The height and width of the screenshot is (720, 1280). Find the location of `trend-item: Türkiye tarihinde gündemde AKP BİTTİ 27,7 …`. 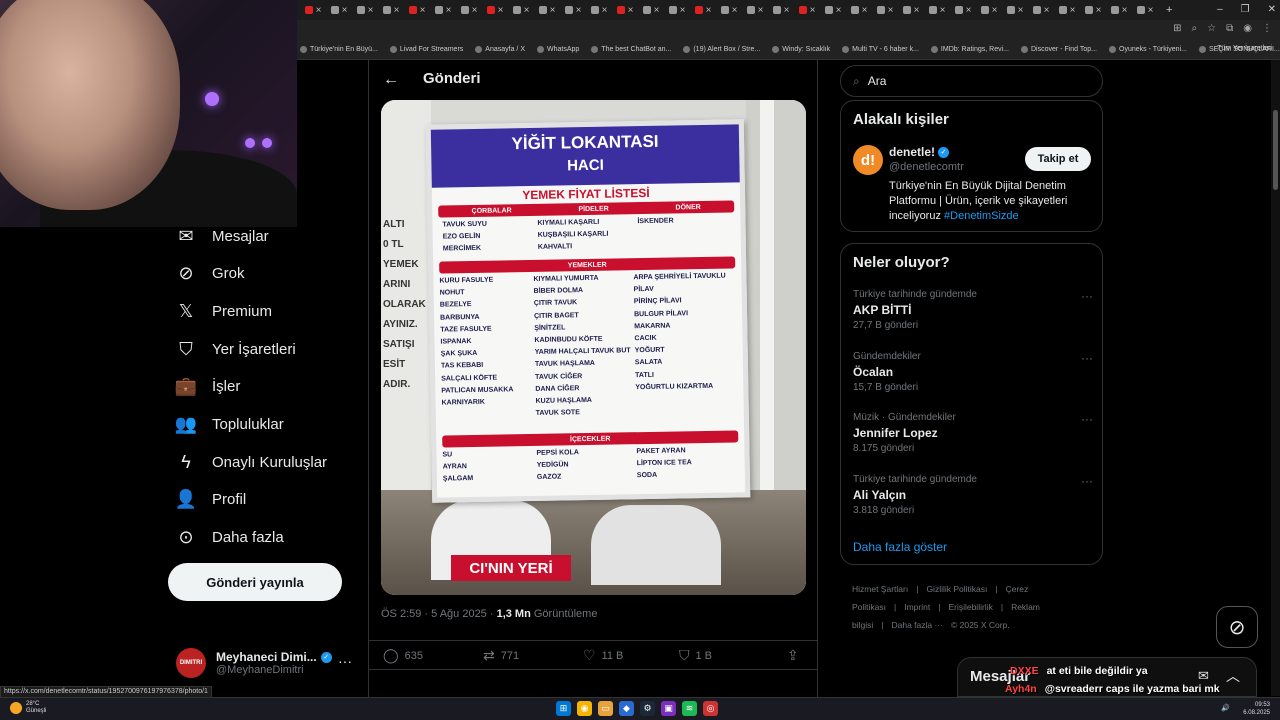

trend-item: Türkiye tarihinde gündemde AKP BİTTİ 27,7 … is located at coordinates (973, 314).